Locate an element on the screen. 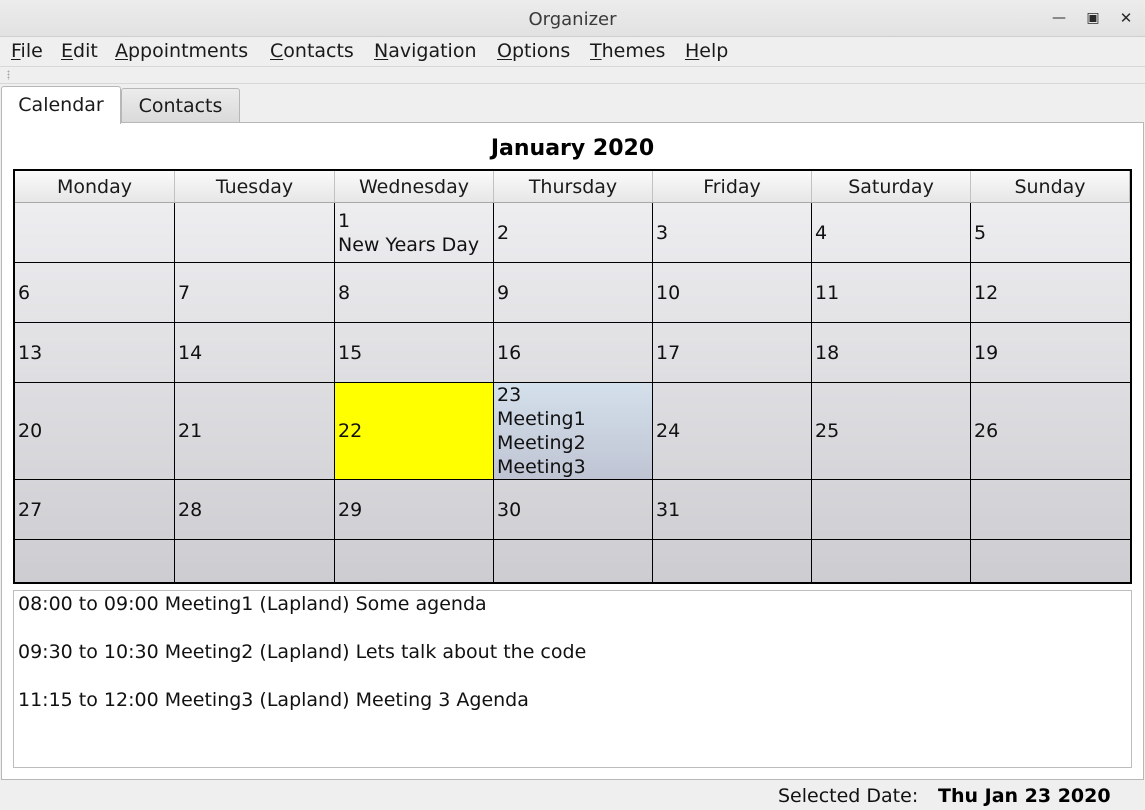 This screenshot has height=810, width=1145. calendar-day-cell: 30 is located at coordinates (573, 510).